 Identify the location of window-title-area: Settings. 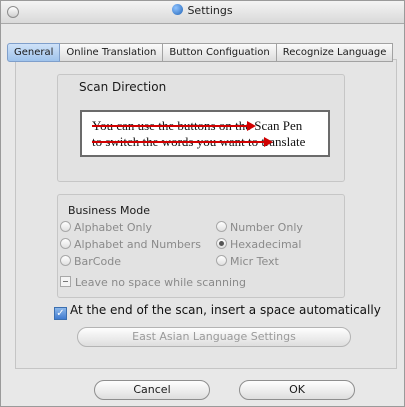
(202, 10).